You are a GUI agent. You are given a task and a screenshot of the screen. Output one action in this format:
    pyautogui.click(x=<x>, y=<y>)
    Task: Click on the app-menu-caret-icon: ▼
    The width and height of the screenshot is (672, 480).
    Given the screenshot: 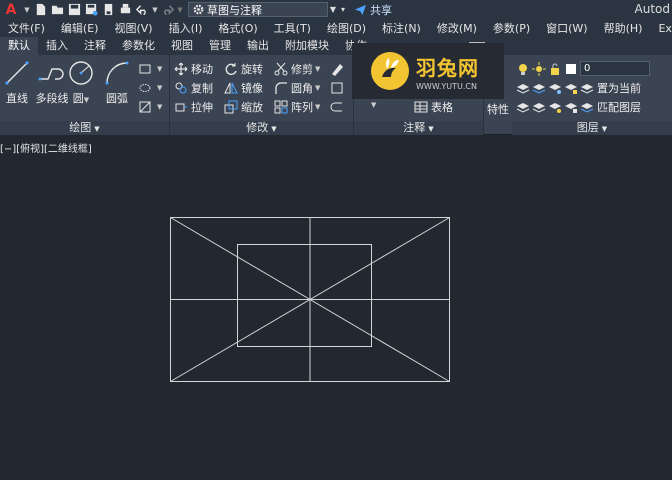 What is the action you would take?
    pyautogui.click(x=27, y=9)
    